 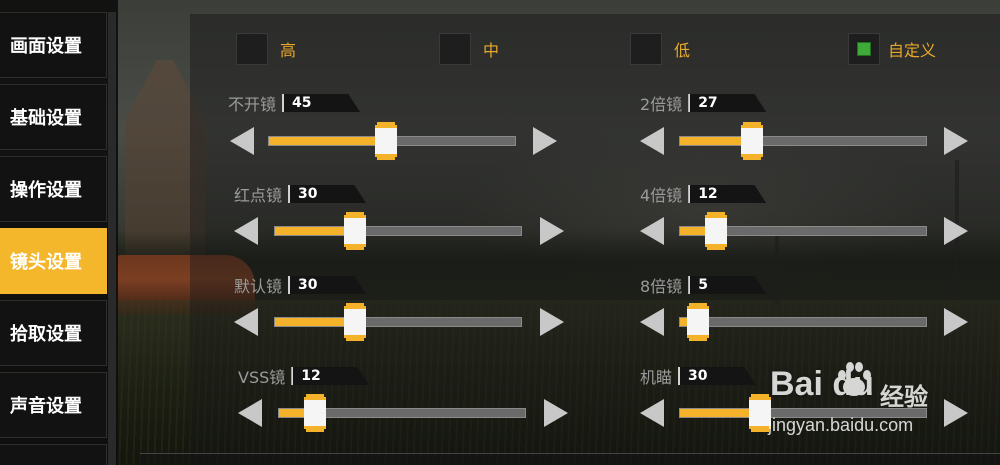 I want to click on preset-medium-label: 中, so click(x=491, y=50).